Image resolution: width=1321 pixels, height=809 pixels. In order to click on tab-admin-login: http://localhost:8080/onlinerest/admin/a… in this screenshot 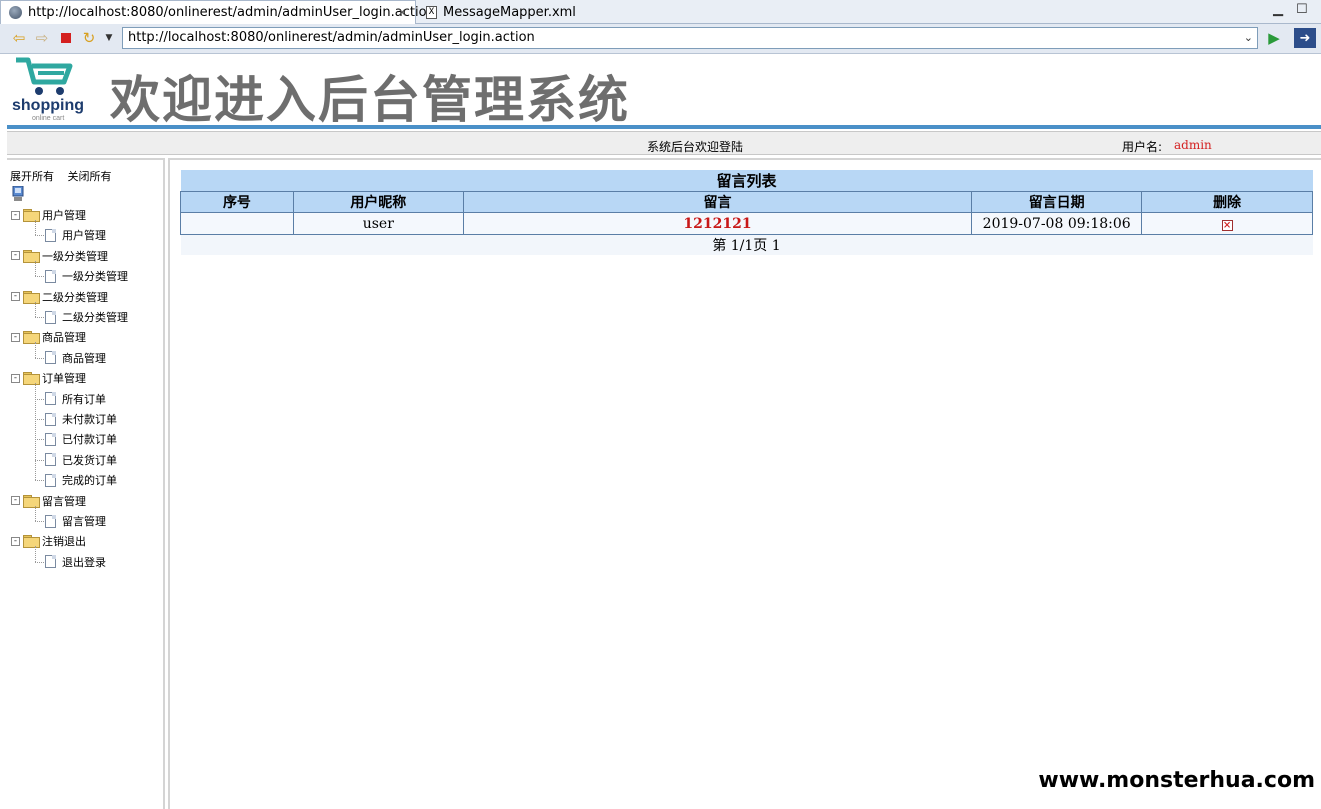, I will do `click(217, 12)`.